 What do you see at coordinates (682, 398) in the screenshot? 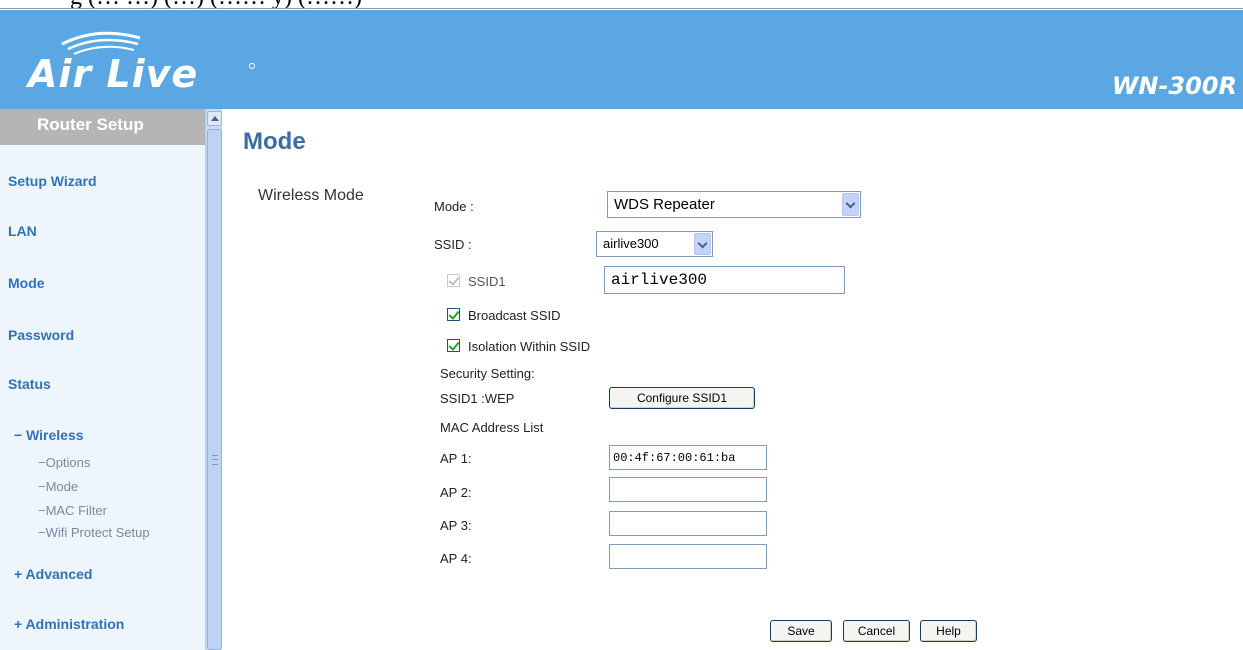
I see `configure-ssid1-button: Configure SSID1` at bounding box center [682, 398].